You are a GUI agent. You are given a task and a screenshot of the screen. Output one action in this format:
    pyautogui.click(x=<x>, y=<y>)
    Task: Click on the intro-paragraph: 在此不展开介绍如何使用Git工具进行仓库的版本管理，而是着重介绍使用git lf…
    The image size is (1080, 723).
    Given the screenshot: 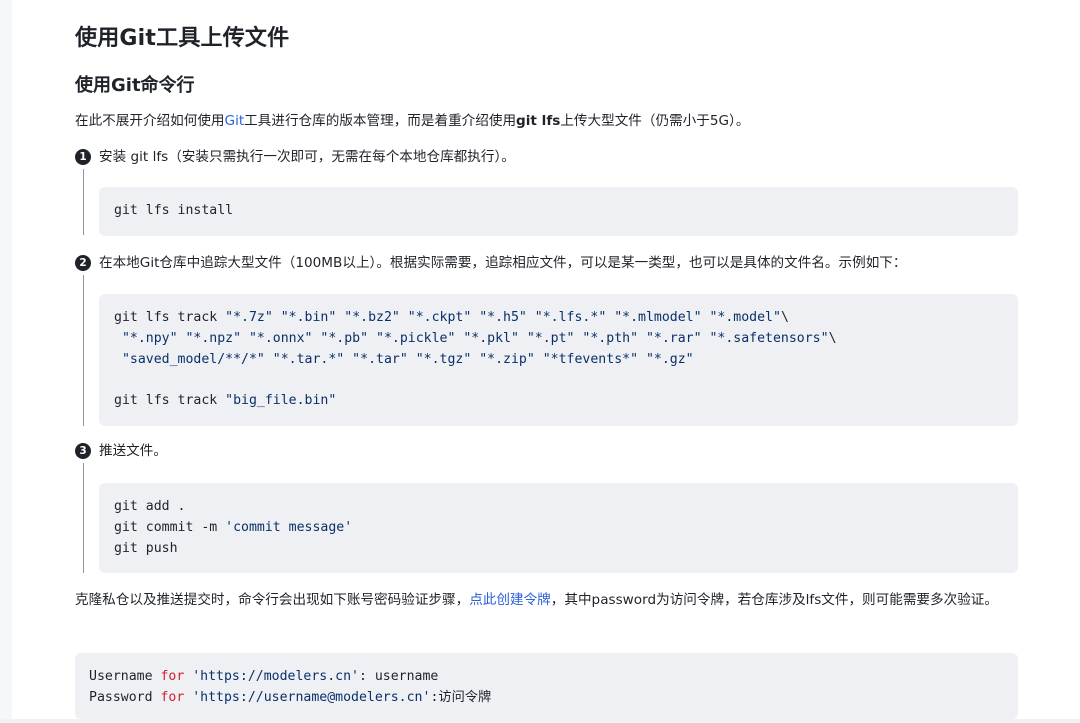 What is the action you would take?
    pyautogui.click(x=412, y=121)
    